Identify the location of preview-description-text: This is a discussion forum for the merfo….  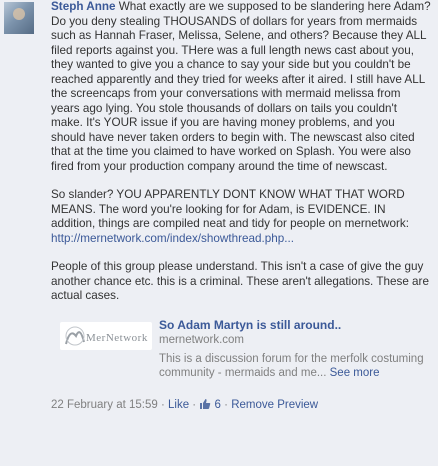
(291, 365).